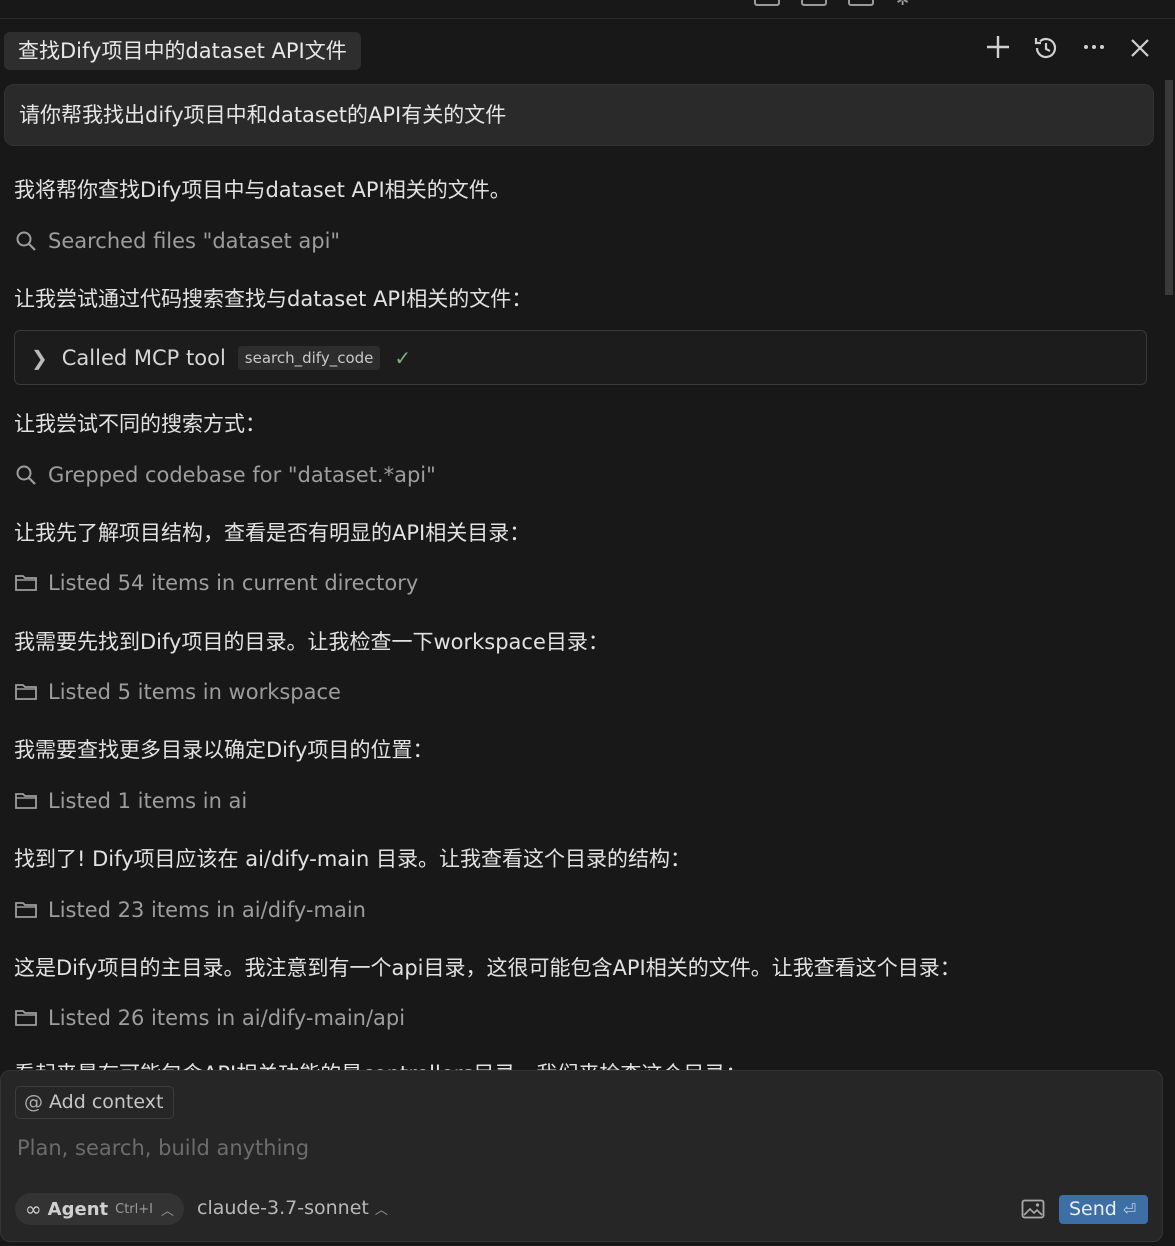  What do you see at coordinates (1046, 51) in the screenshot?
I see `history-icon` at bounding box center [1046, 51].